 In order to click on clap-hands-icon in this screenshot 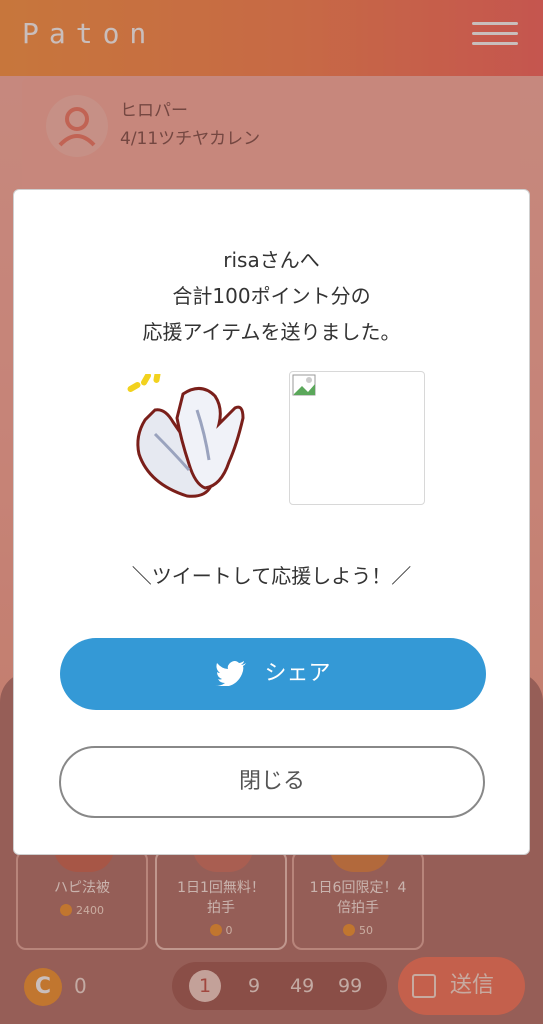, I will do `click(187, 435)`.